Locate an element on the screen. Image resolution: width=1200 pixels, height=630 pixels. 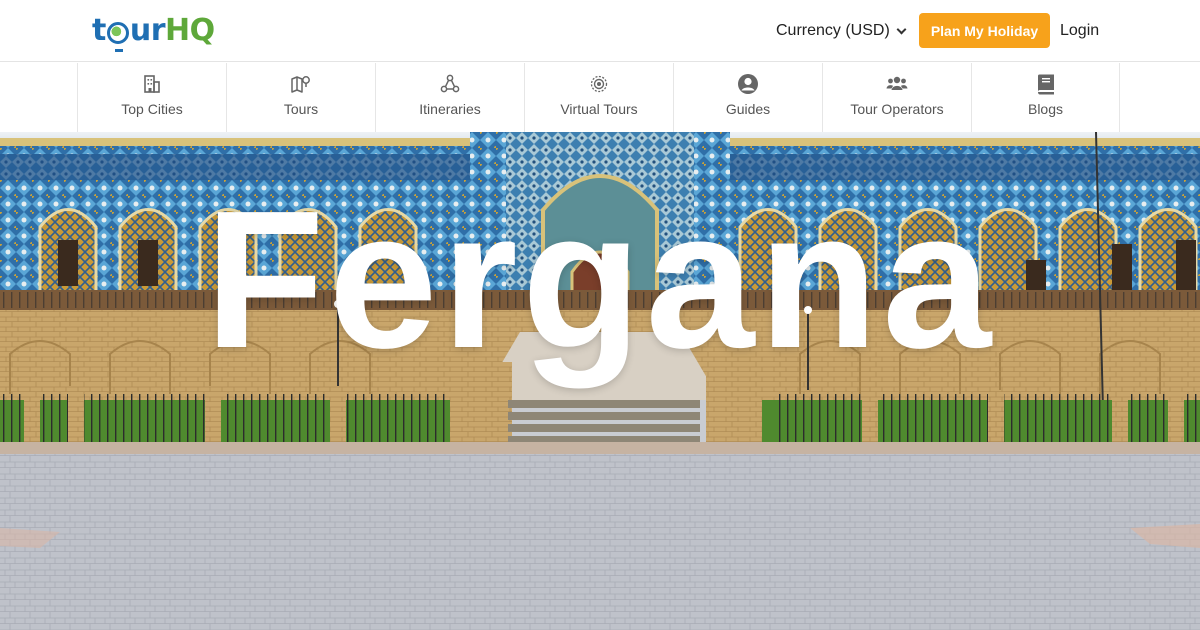
nav-item-tours: Tours is located at coordinates (300, 97).